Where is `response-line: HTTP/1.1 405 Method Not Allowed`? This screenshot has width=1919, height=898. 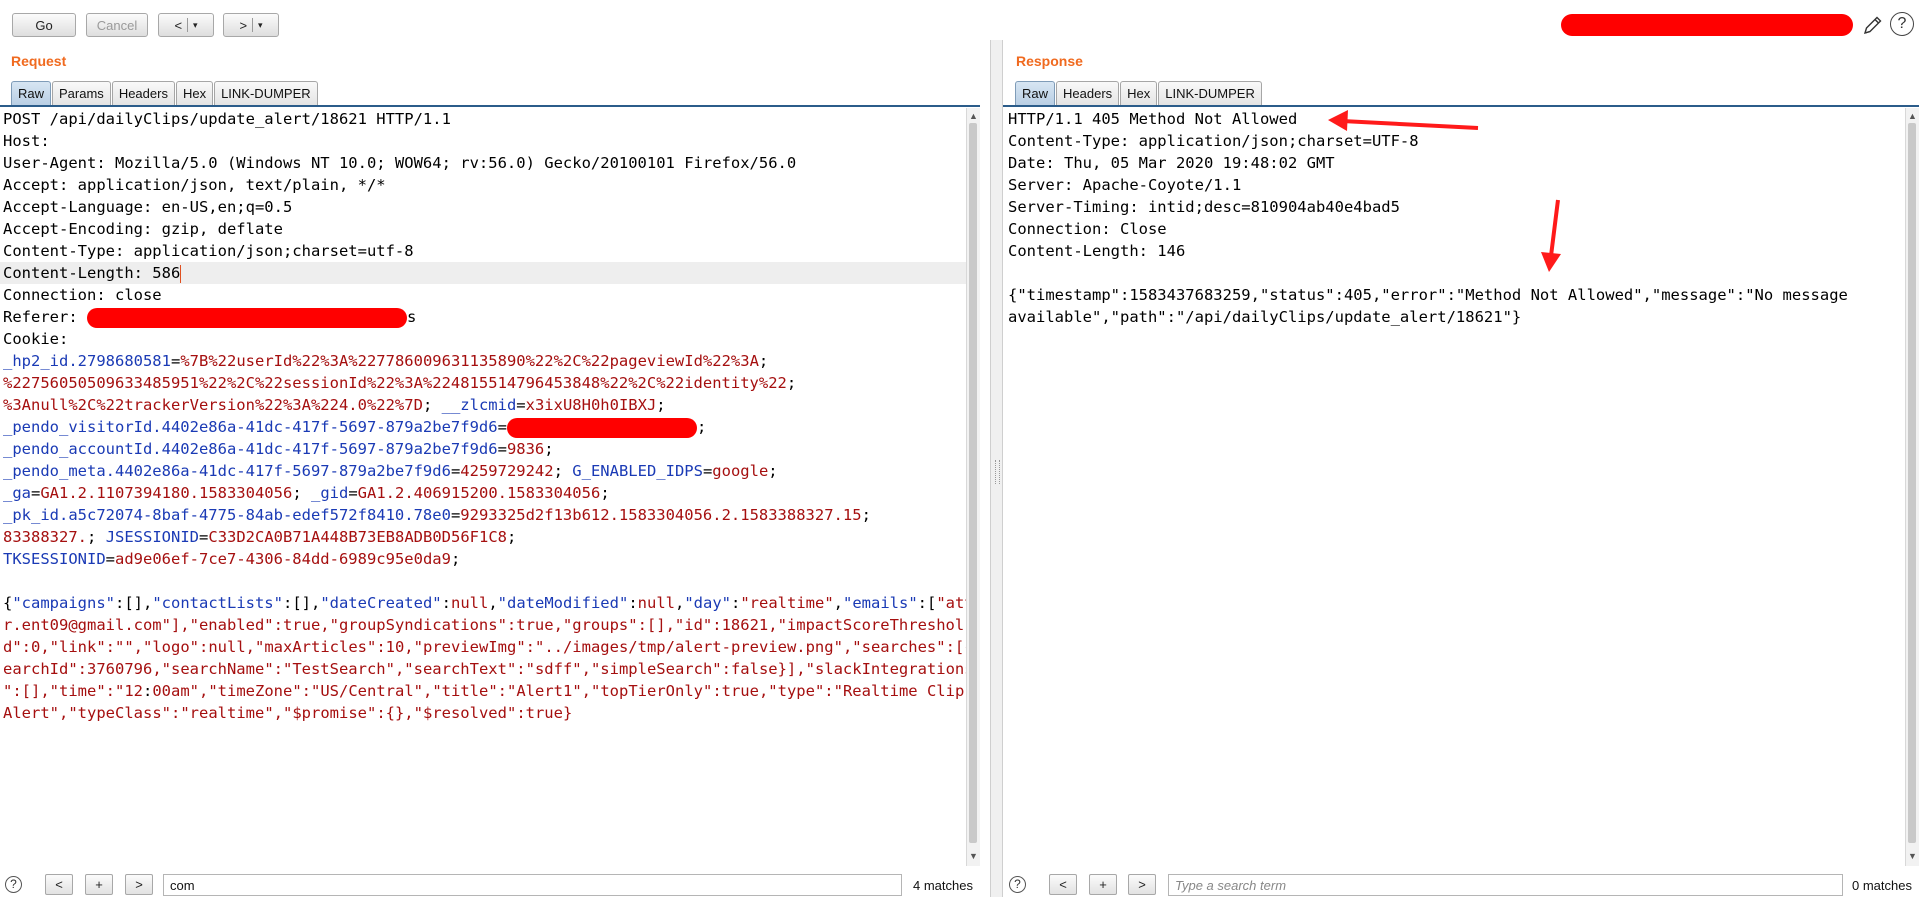
response-line: HTTP/1.1 405 Method Not Allowed is located at coordinates (1153, 119).